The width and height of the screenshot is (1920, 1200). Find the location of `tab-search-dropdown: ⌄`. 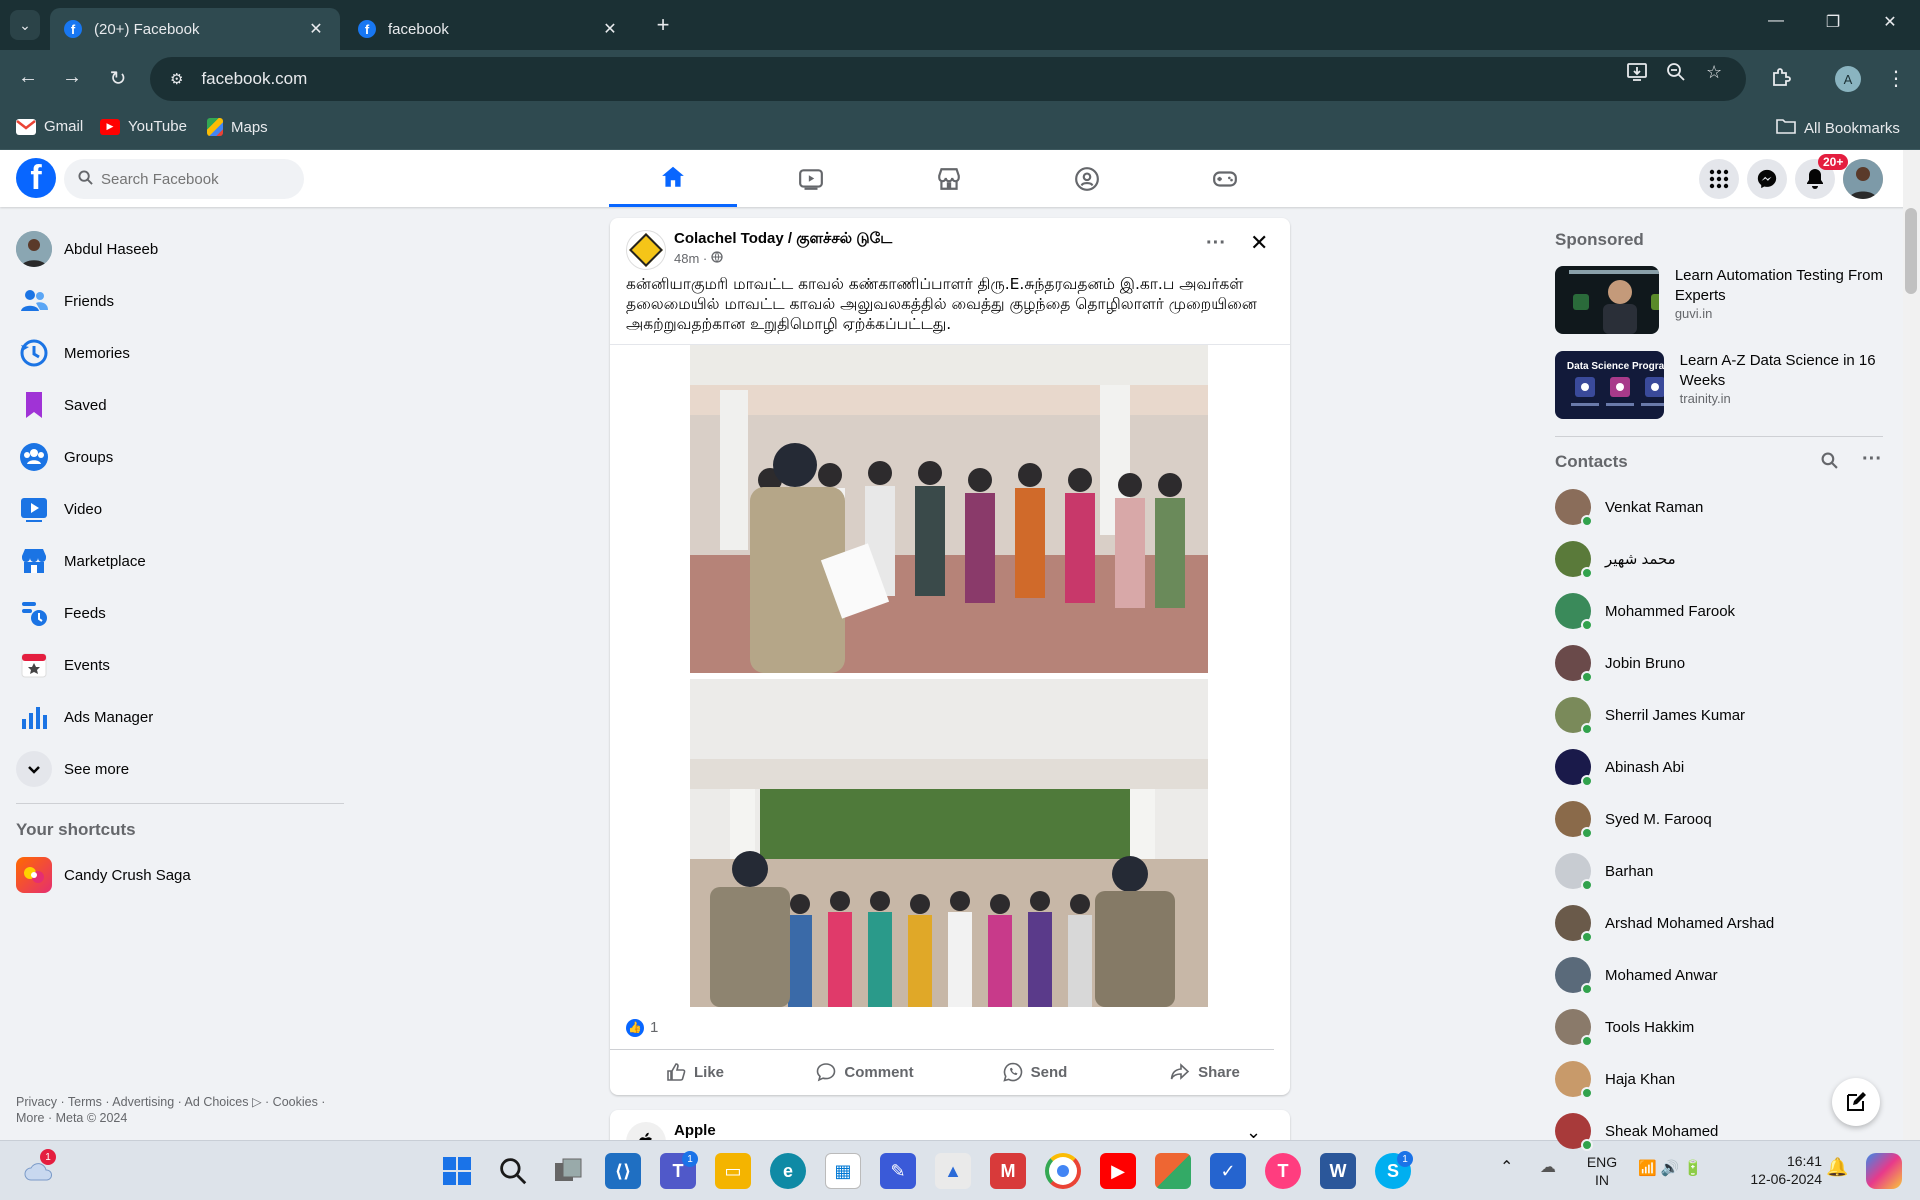

tab-search-dropdown: ⌄ is located at coordinates (25, 25).